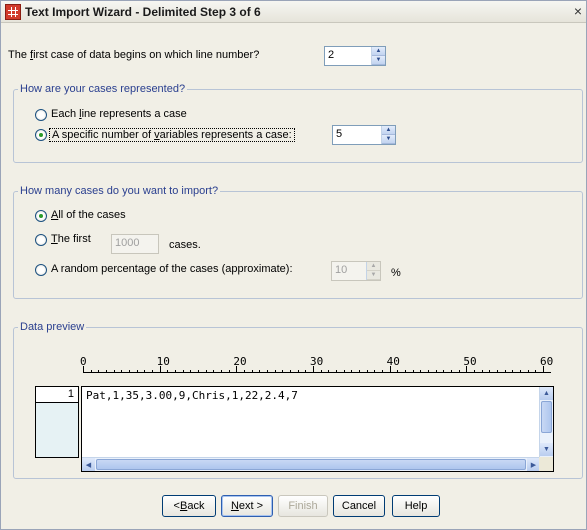 The height and width of the screenshot is (530, 587). I want to click on back-button: < Back, so click(189, 506).